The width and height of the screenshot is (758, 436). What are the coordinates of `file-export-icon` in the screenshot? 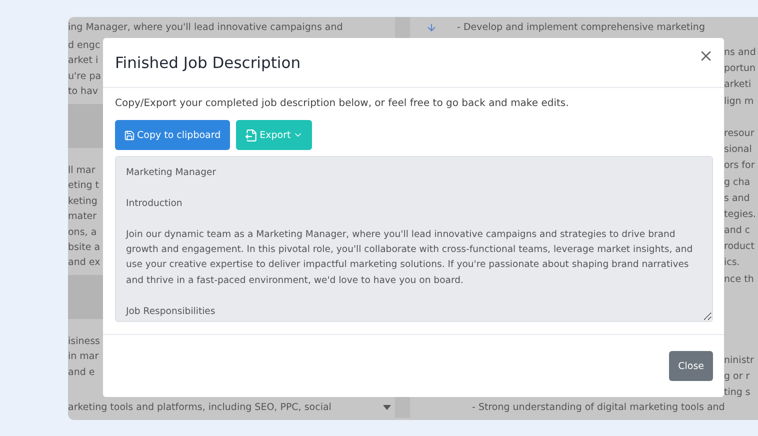 It's located at (251, 135).